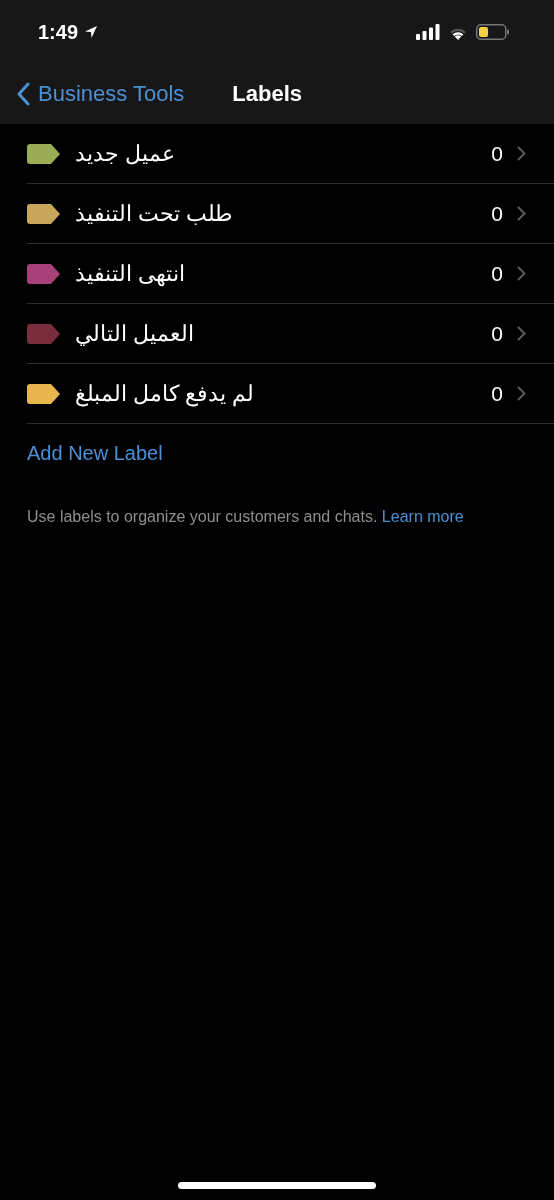  I want to click on help-text: Use labels to organize your customers and chats. Learn more, so click(246, 517).